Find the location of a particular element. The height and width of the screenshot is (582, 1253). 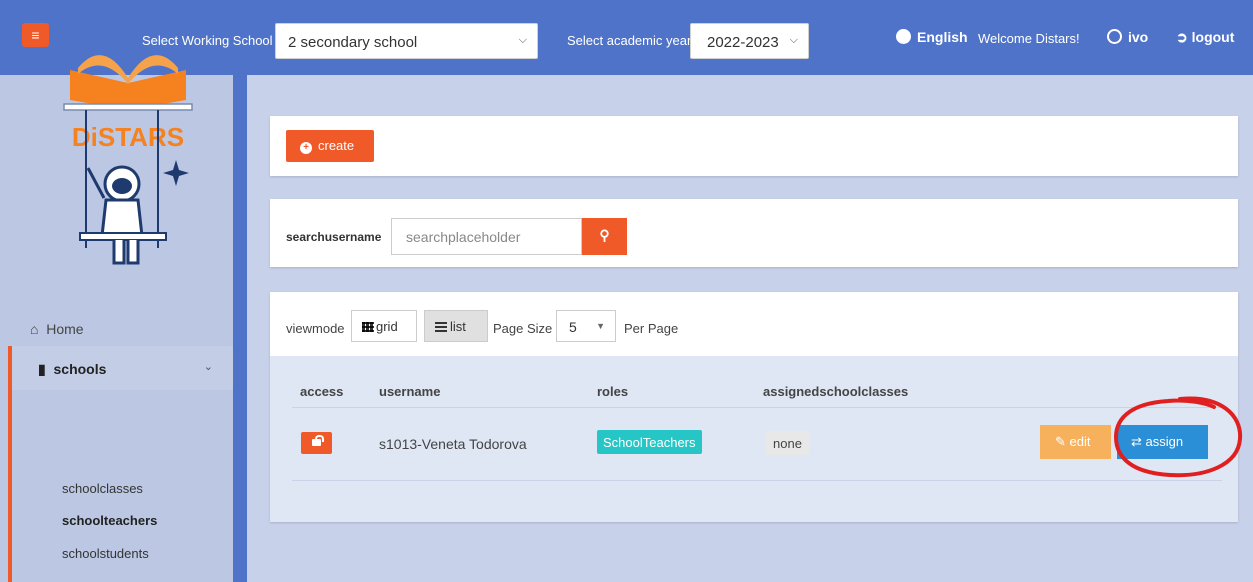

home-icon: ⌂ is located at coordinates (34, 329).